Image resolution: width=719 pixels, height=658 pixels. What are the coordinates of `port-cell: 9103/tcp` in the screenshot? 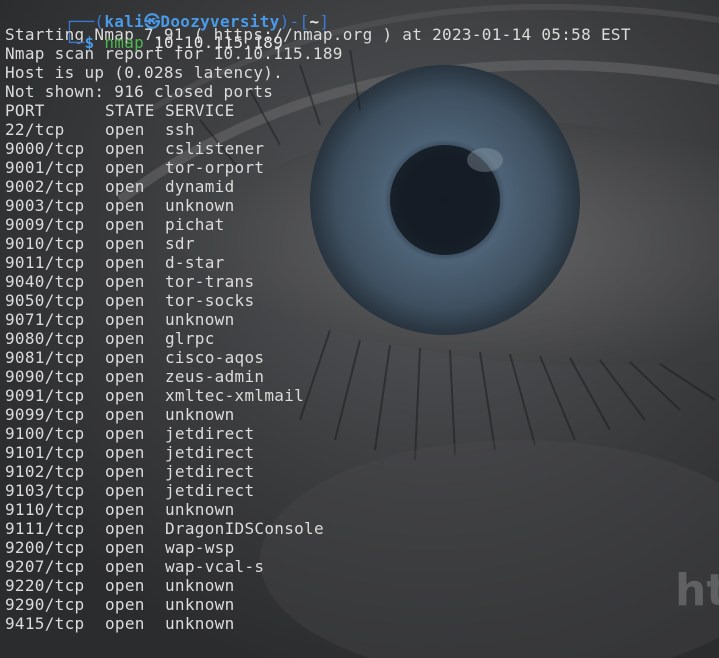 It's located at (45, 490).